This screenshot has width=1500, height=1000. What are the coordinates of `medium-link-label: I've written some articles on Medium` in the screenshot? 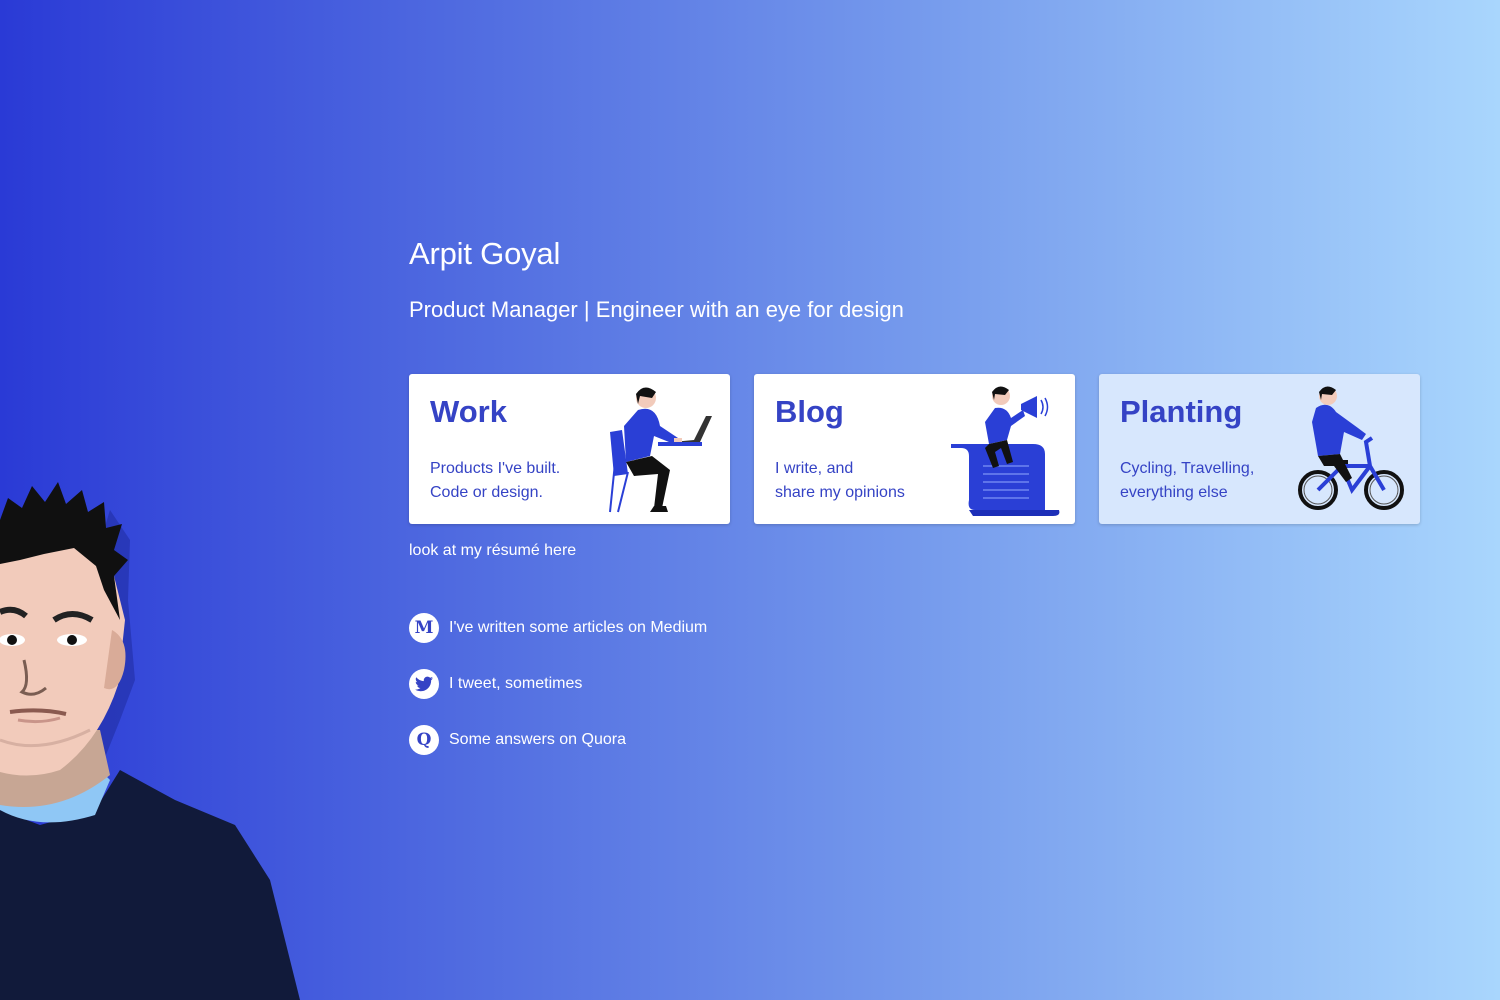 It's located at (578, 627).